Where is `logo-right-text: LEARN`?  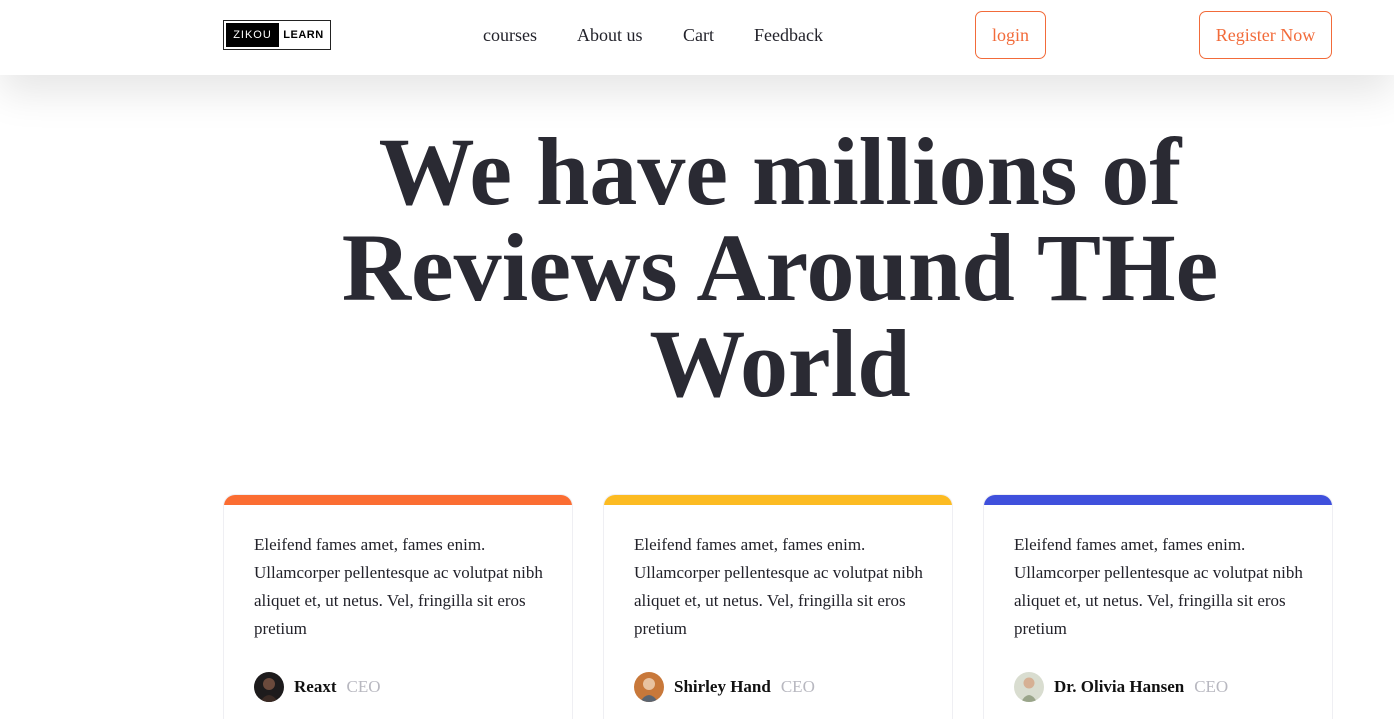
logo-right-text: LEARN is located at coordinates (303, 35).